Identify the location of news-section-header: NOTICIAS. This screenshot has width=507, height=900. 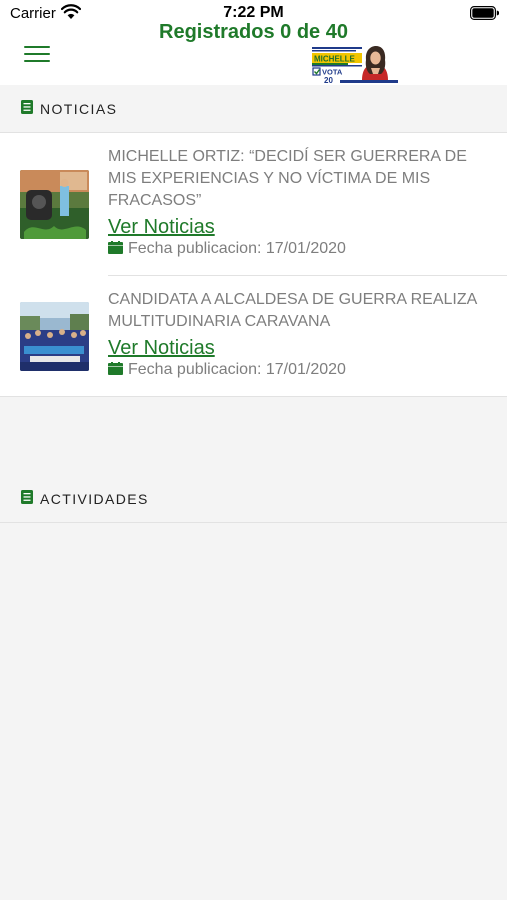
(253, 109).